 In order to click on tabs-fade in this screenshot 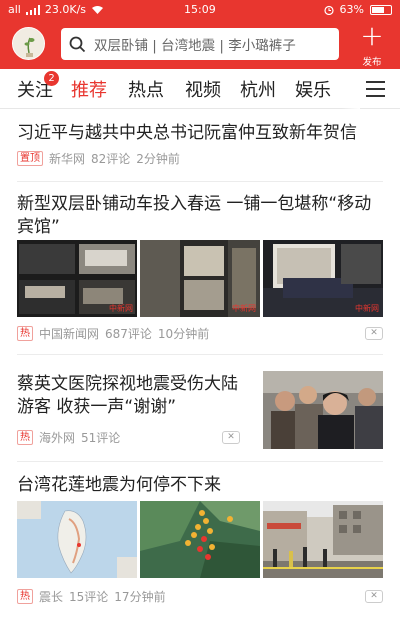, I will do `click(351, 89)`.